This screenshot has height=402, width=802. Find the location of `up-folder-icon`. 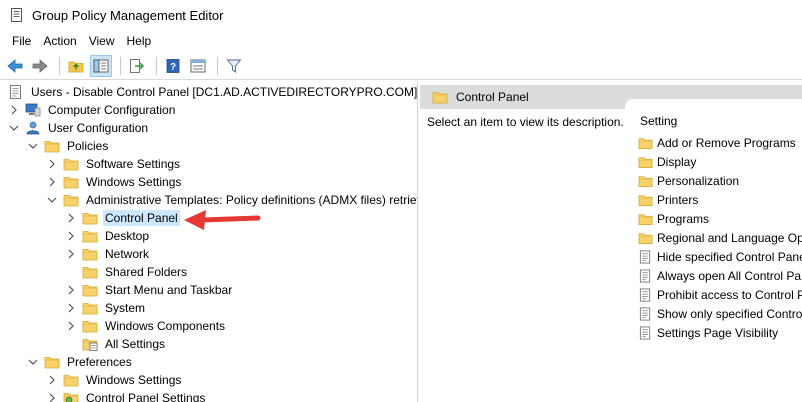

up-folder-icon is located at coordinates (76, 66).